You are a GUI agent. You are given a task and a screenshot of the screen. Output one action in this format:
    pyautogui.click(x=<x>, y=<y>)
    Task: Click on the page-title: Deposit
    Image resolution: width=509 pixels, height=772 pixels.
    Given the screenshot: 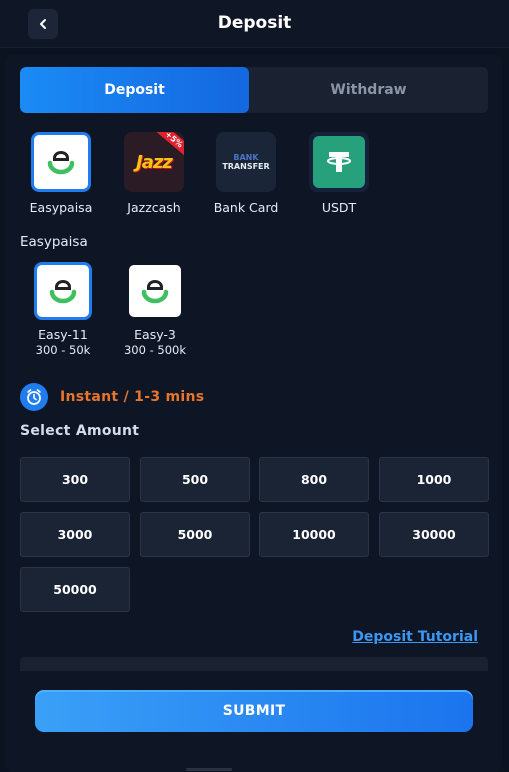 What is the action you would take?
    pyautogui.click(x=254, y=23)
    